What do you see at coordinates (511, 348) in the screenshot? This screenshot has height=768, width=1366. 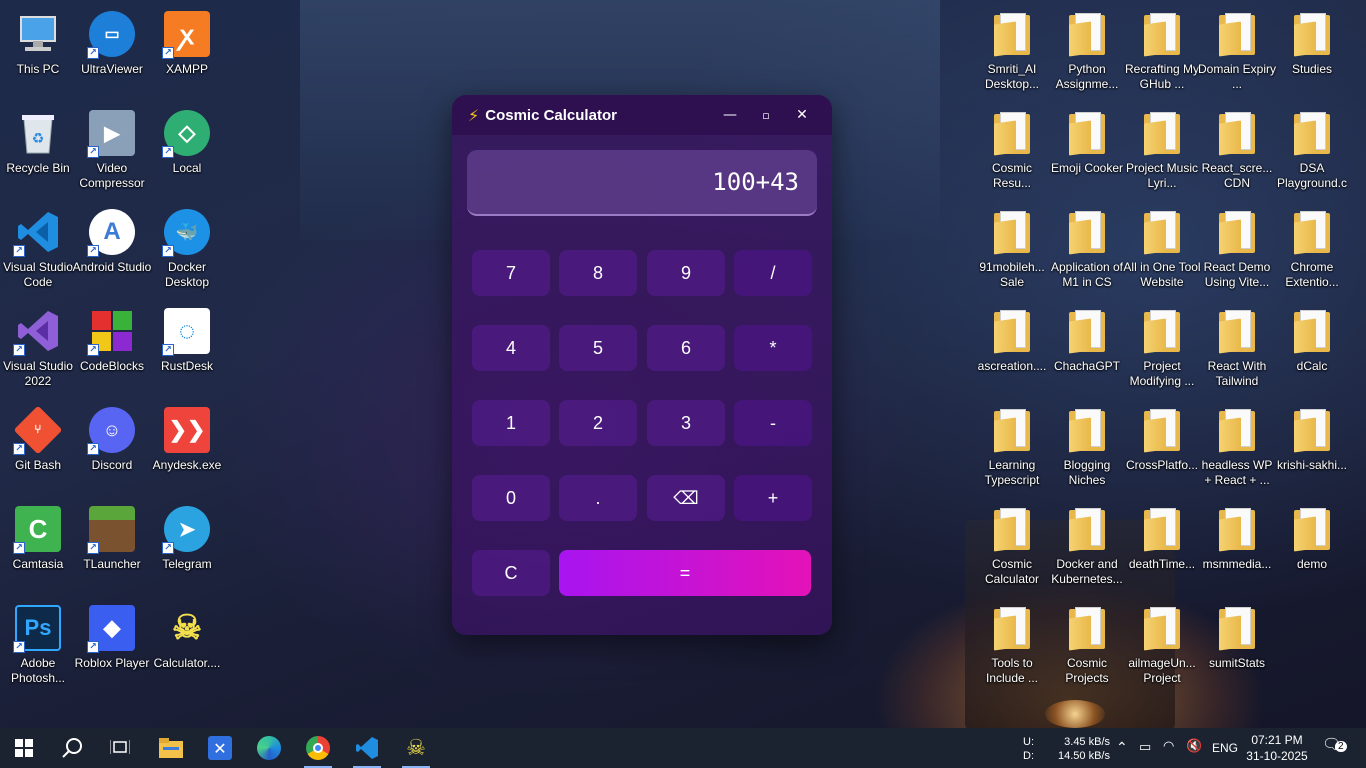 I see `key-4: 4` at bounding box center [511, 348].